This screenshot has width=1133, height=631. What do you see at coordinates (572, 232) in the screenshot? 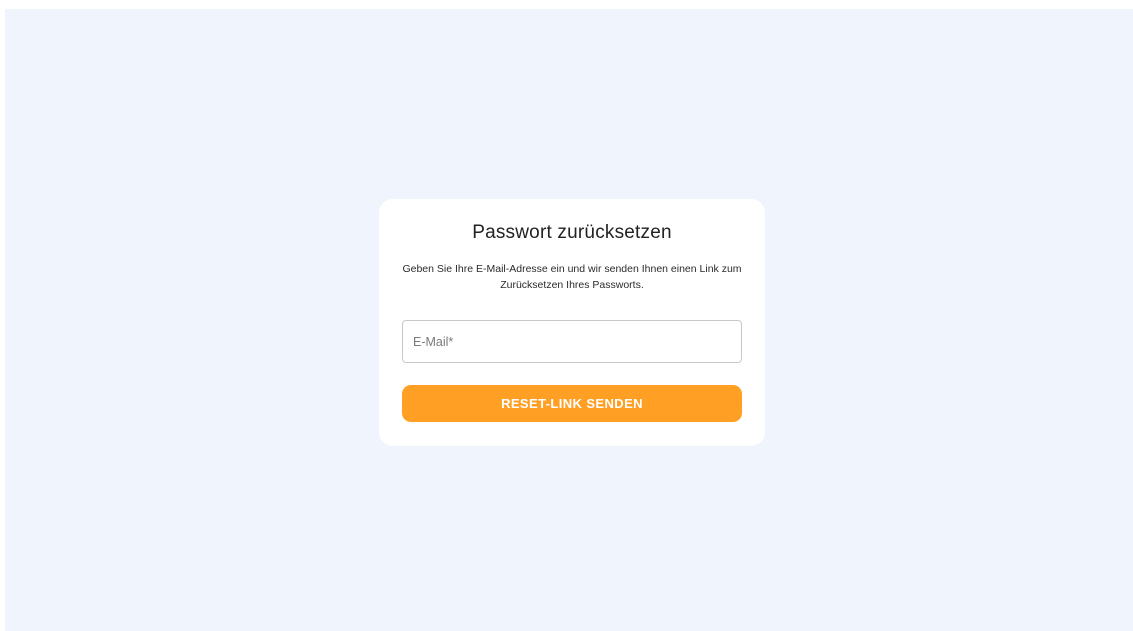
I see `page-title: Passwort zurücksetzen` at bounding box center [572, 232].